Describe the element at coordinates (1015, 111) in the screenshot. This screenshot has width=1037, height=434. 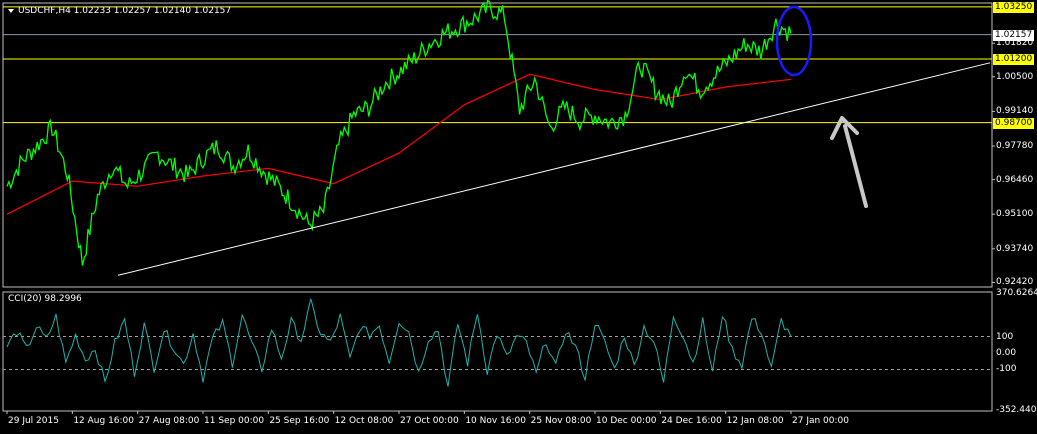
I see `price-scale-label-5: 0.99140` at that location.